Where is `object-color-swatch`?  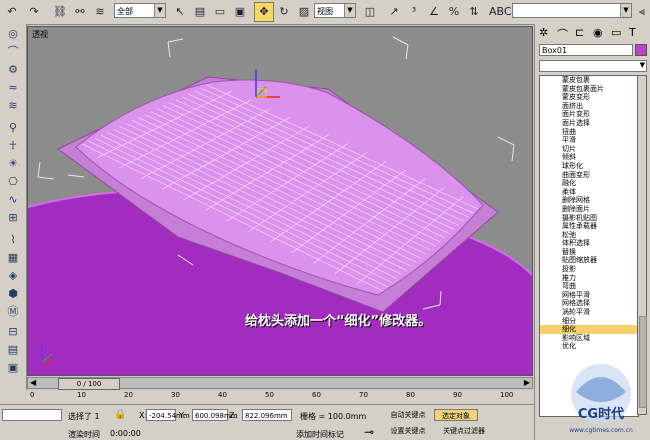 object-color-swatch is located at coordinates (641, 50).